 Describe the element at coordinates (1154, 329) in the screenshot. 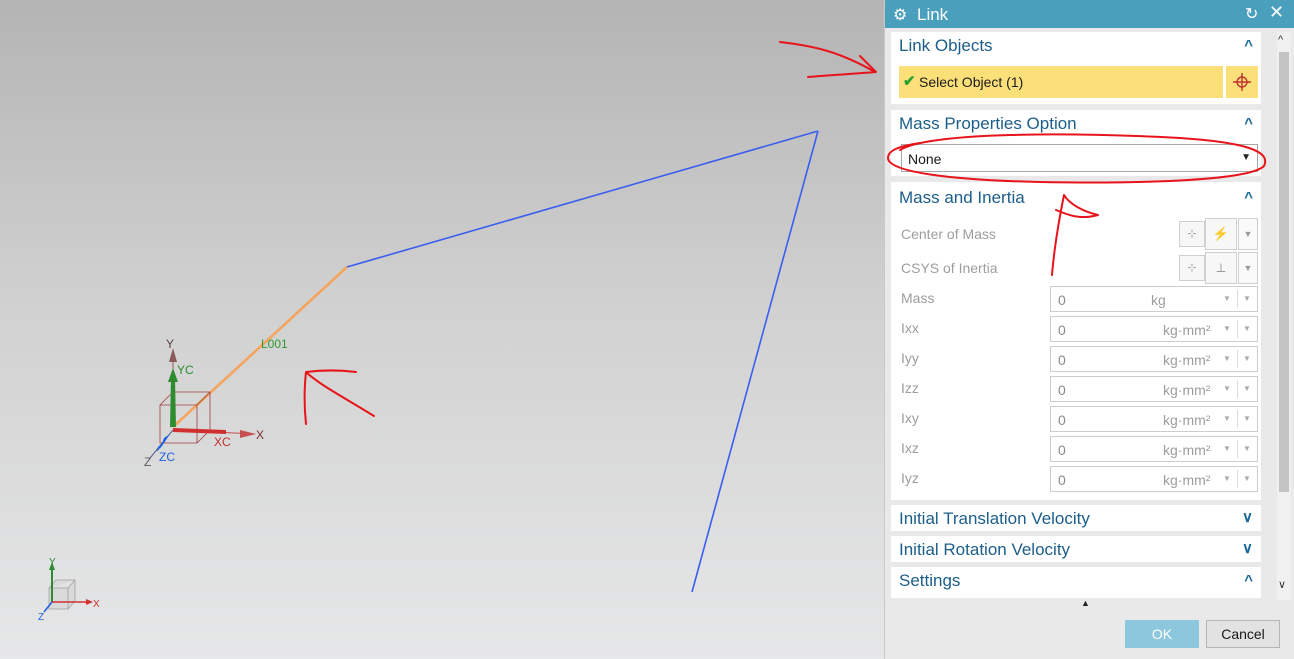

I see `ixx-field: 0 kg·mm² ▼ ▼` at that location.